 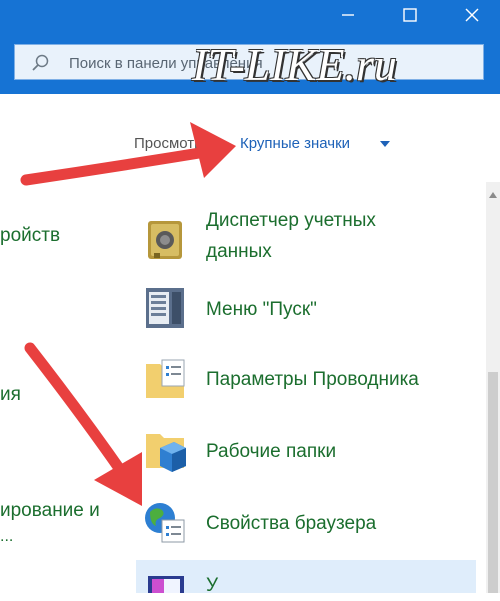 I want to click on maximize-icon, so click(x=410, y=15).